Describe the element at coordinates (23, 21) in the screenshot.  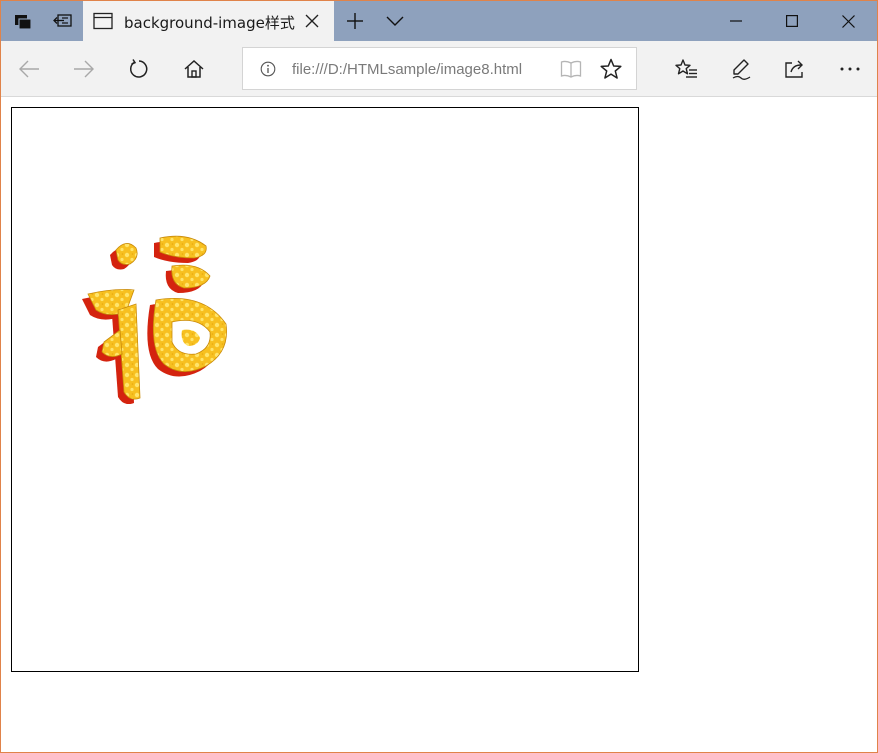
I see `tabs-aside-icon` at that location.